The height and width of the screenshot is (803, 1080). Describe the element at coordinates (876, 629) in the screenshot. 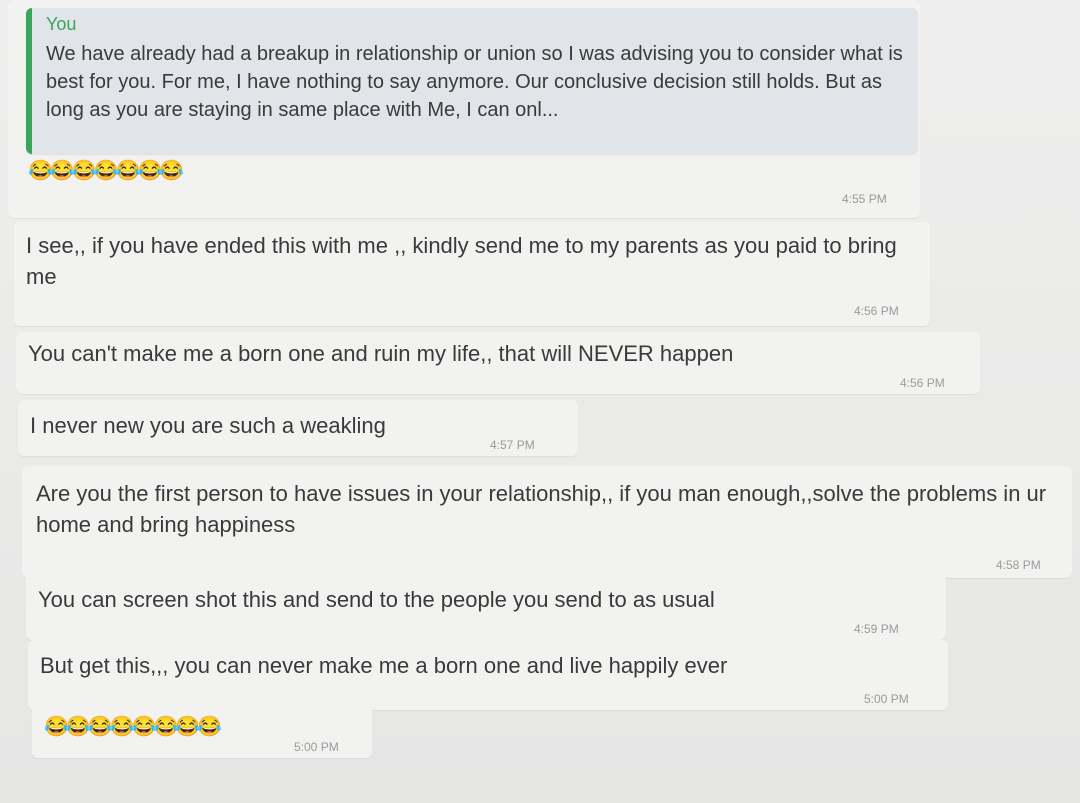

I see `message-time: 4:59 PM` at that location.